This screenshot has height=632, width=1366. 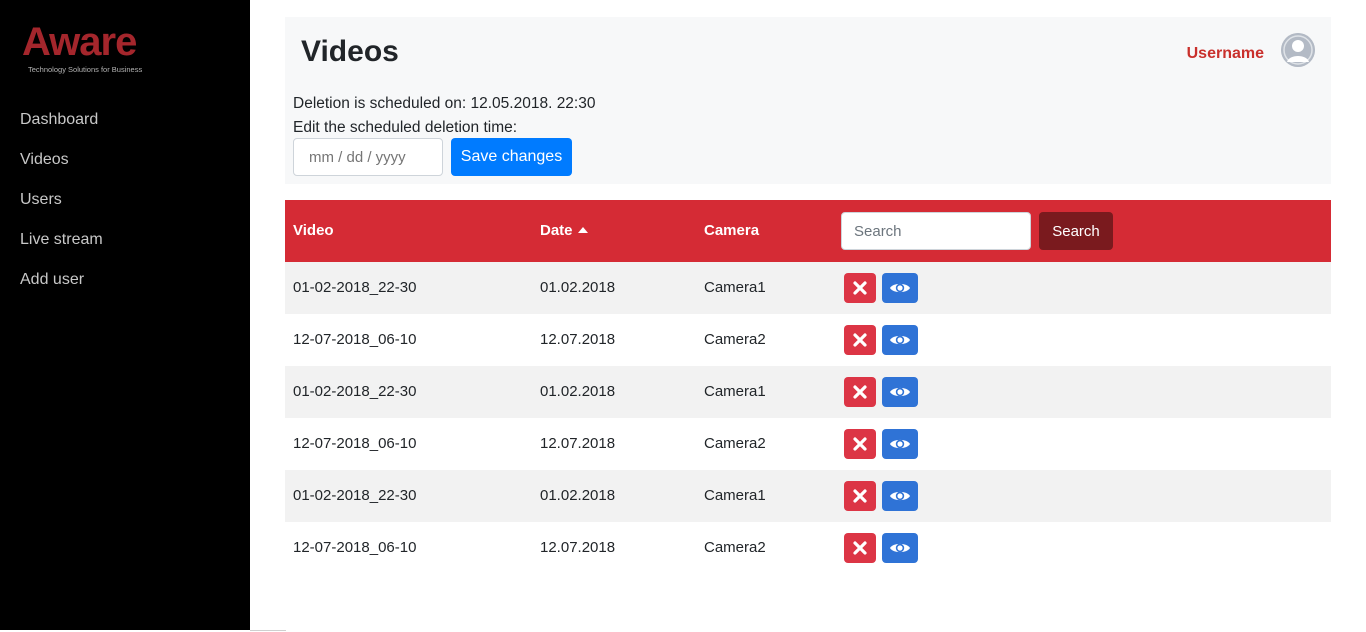 I want to click on search-button: Search, so click(x=1076, y=231).